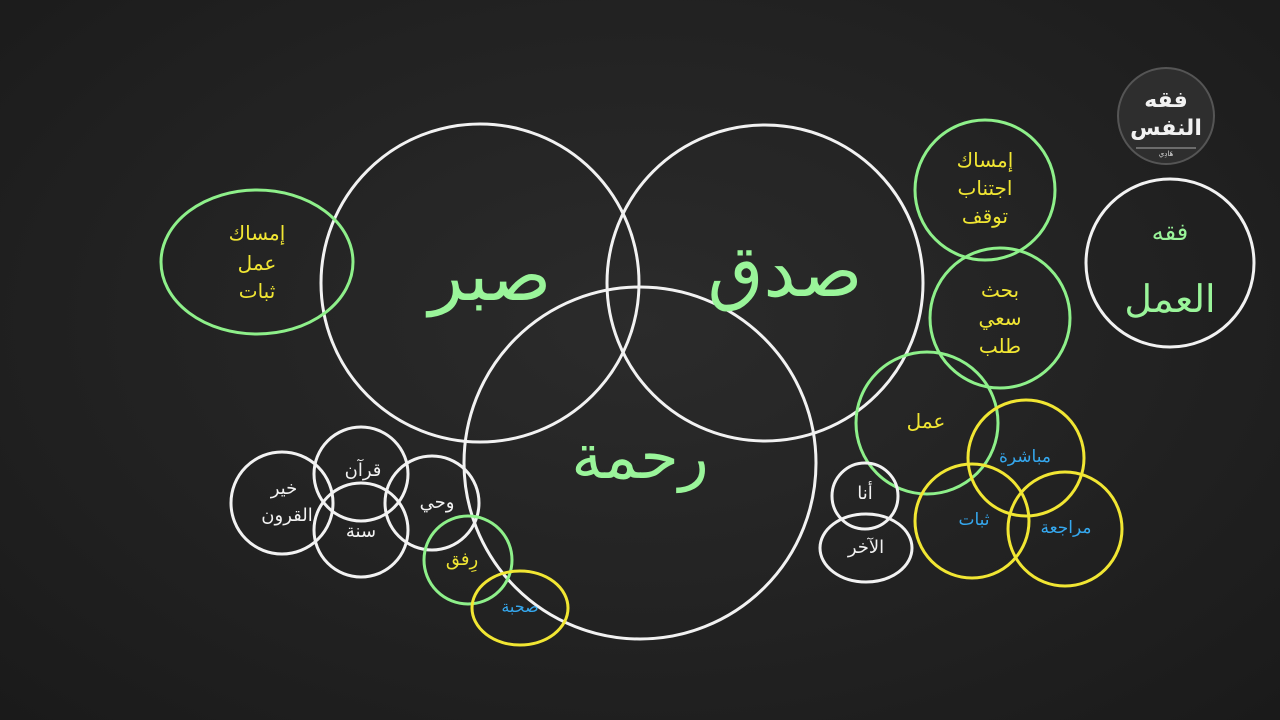 The height and width of the screenshot is (720, 1280). What do you see at coordinates (865, 492) in the screenshot?
I see `ana-label: أنا` at bounding box center [865, 492].